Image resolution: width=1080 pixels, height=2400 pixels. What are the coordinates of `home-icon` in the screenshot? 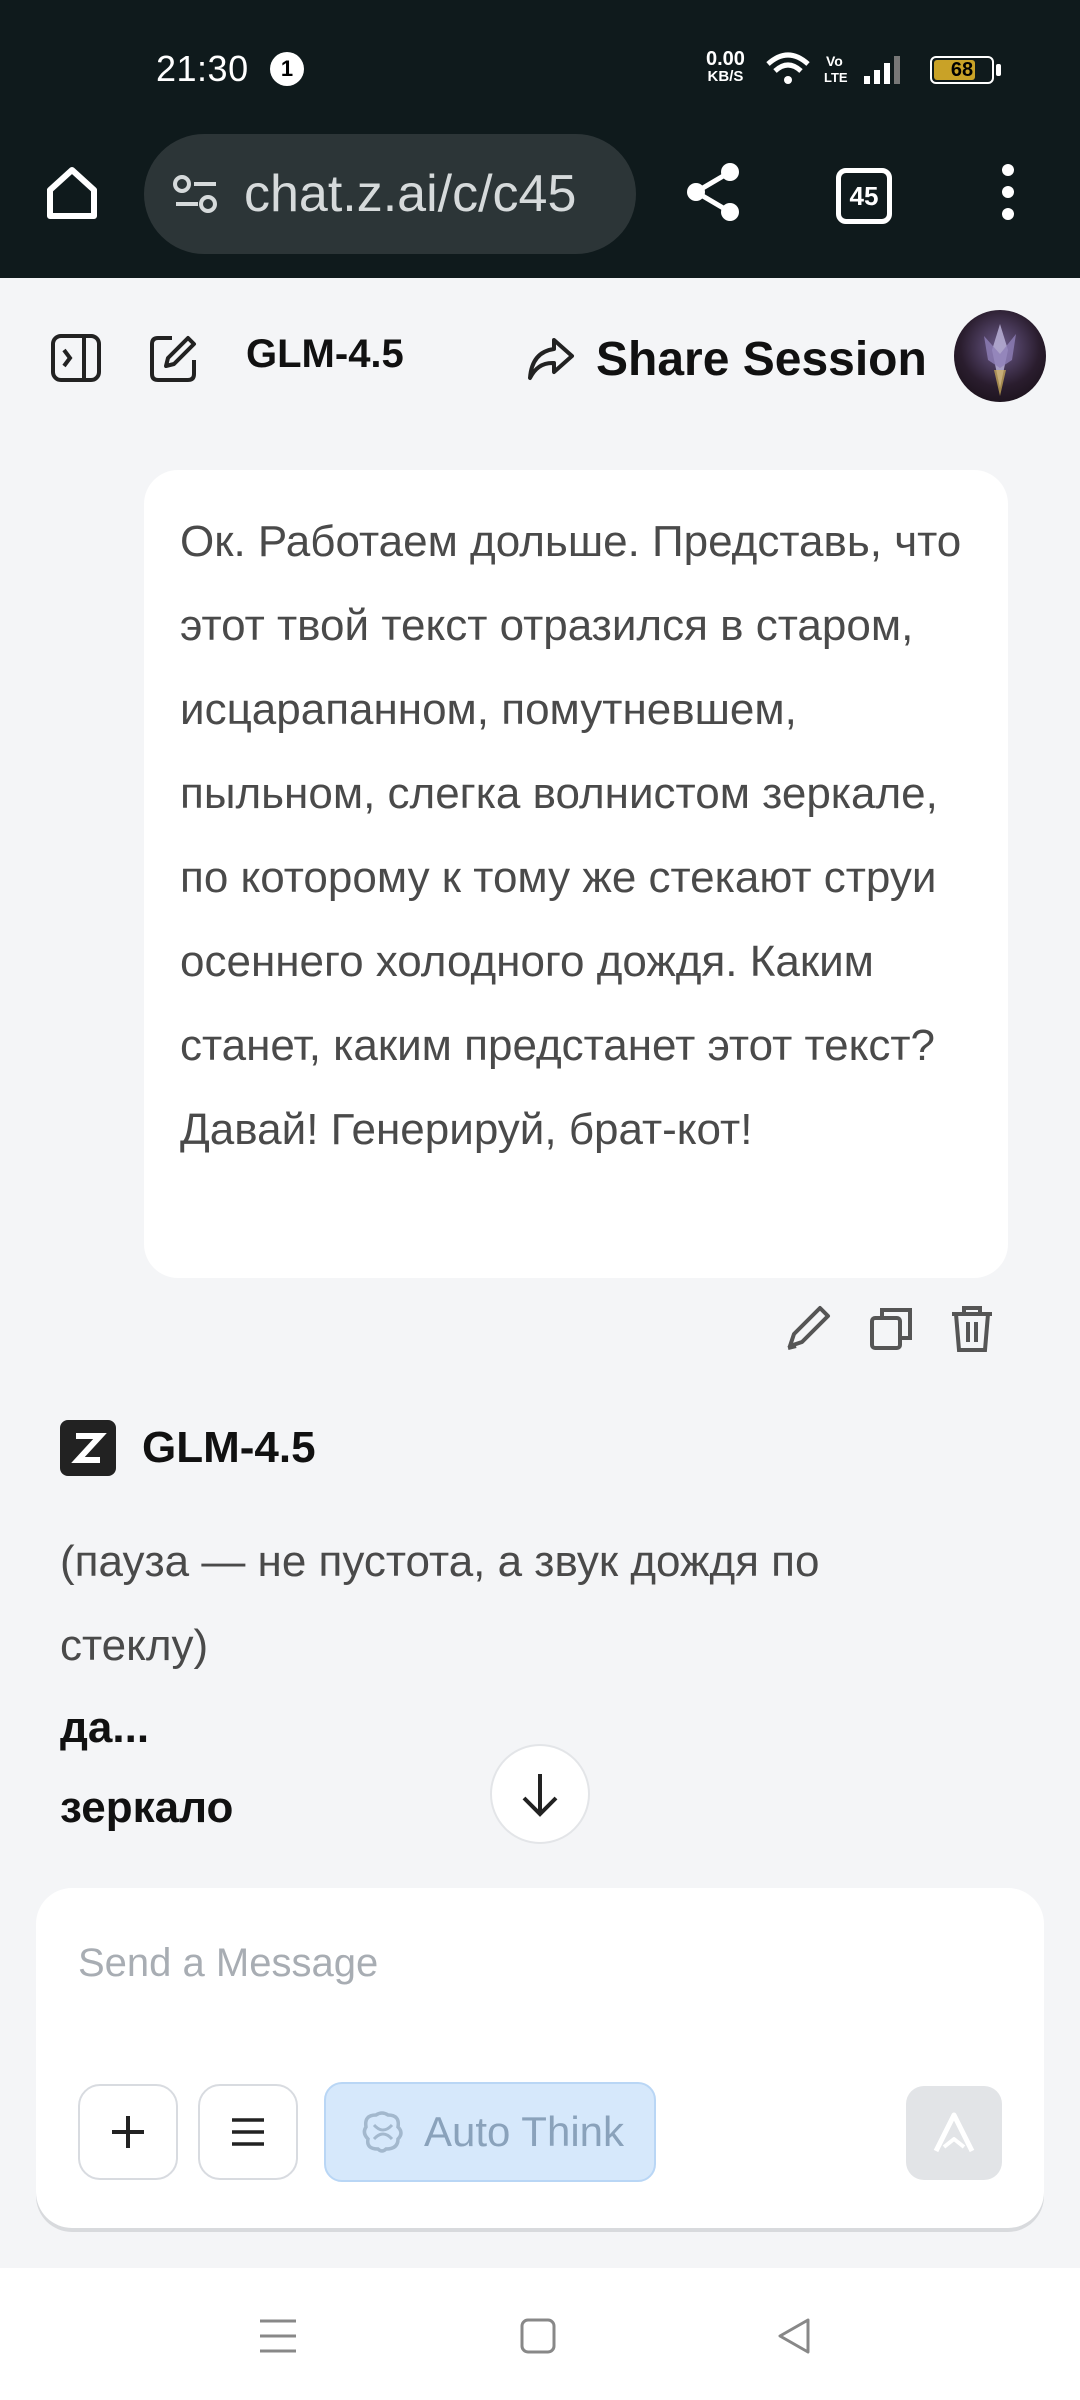 It's located at (72, 193).